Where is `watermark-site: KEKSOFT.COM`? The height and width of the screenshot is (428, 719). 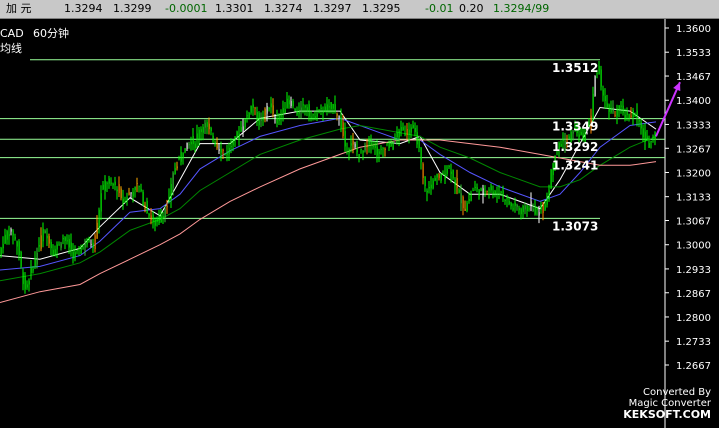 watermark-site: KEKSOFT.COM is located at coordinates (667, 414).